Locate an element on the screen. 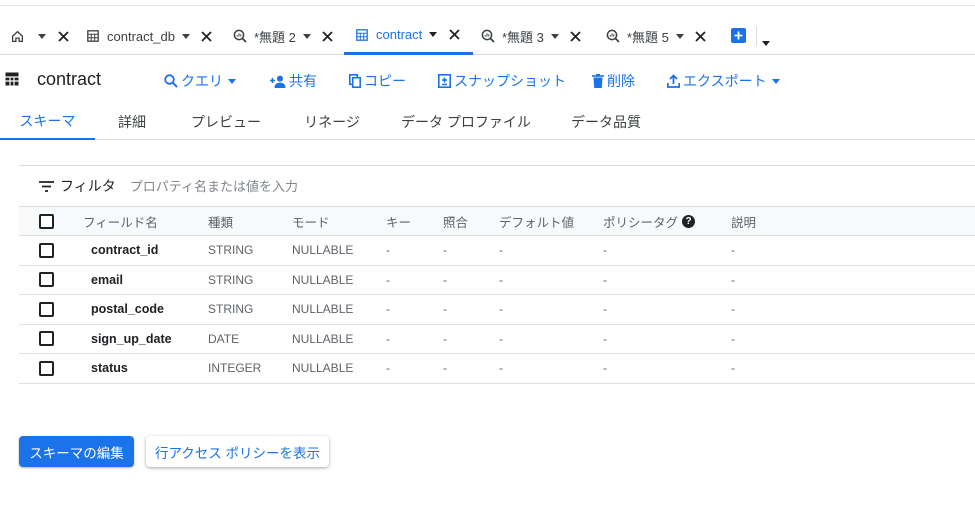 The height and width of the screenshot is (513, 975). tab-untitled-5: *無題 5 is located at coordinates (656, 36).